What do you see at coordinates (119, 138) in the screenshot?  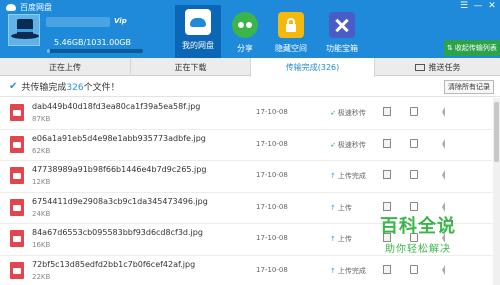 I see `file-name: e06a1a91eb5d4e98e1abb935773adbfe.jpg` at bounding box center [119, 138].